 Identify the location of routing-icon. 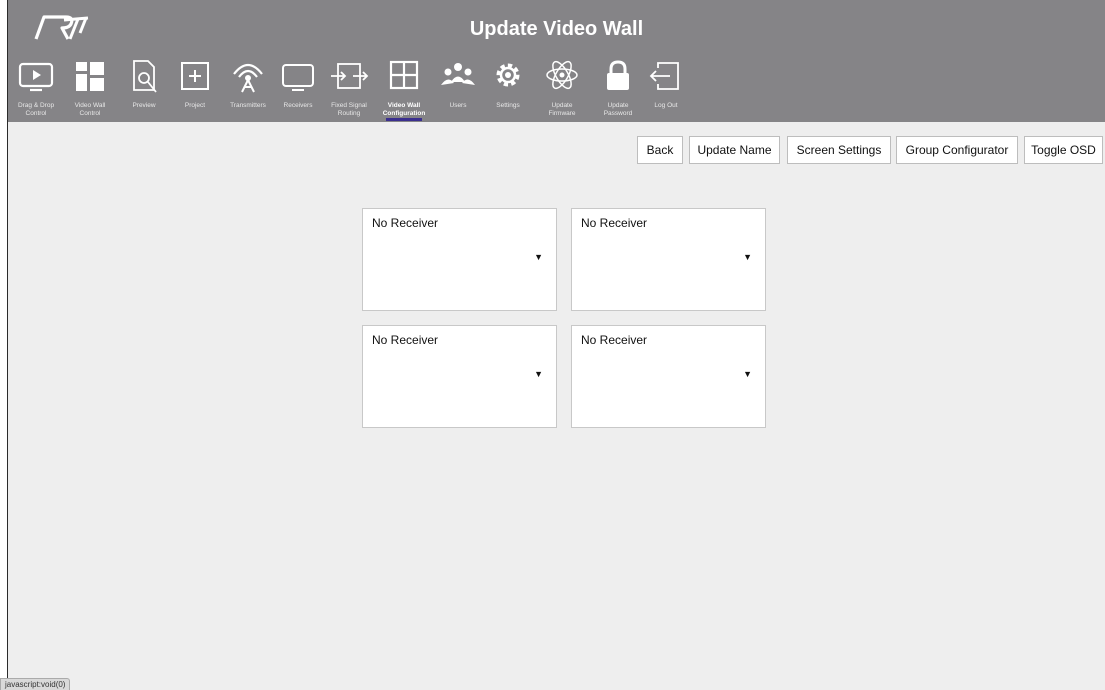
(350, 76).